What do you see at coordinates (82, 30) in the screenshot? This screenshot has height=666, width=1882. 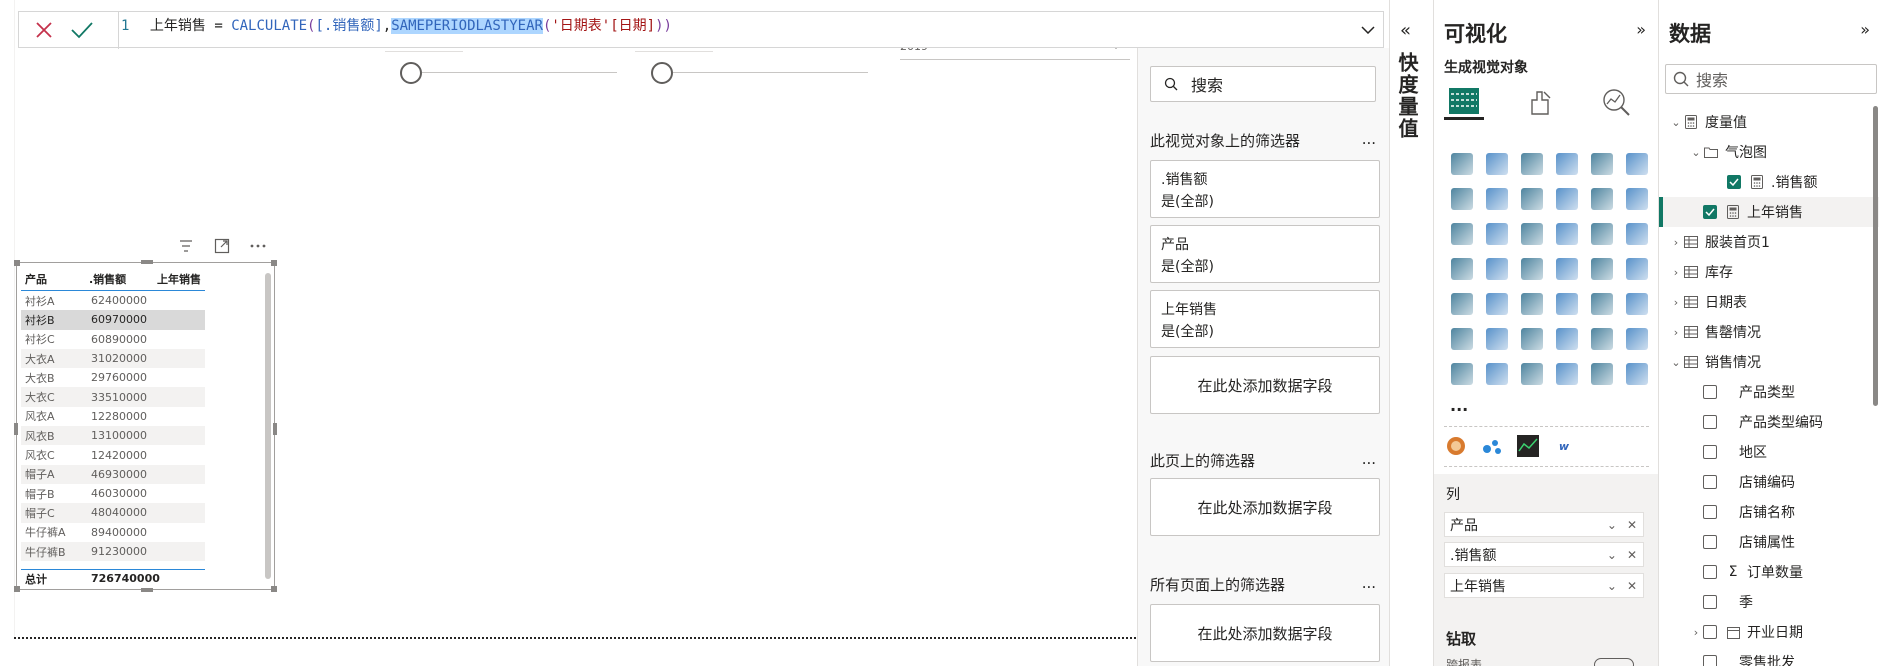 I see `commit-formula-button` at bounding box center [82, 30].